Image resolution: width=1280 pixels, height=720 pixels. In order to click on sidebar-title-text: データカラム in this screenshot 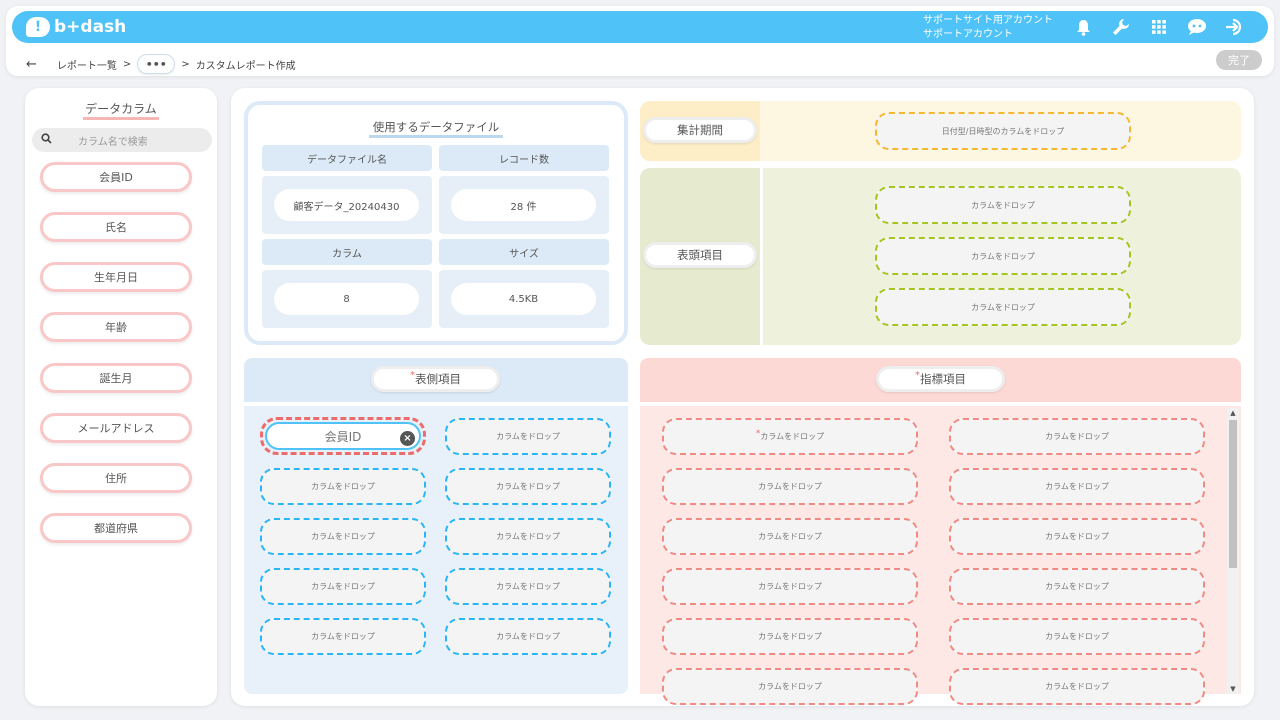, I will do `click(121, 111)`.